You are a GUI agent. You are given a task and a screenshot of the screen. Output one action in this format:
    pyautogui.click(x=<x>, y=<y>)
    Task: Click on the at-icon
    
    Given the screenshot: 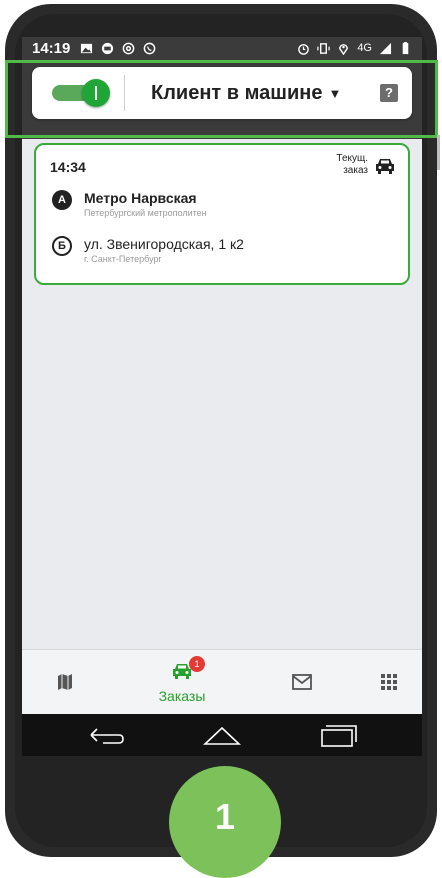 What is the action you would take?
    pyautogui.click(x=129, y=48)
    